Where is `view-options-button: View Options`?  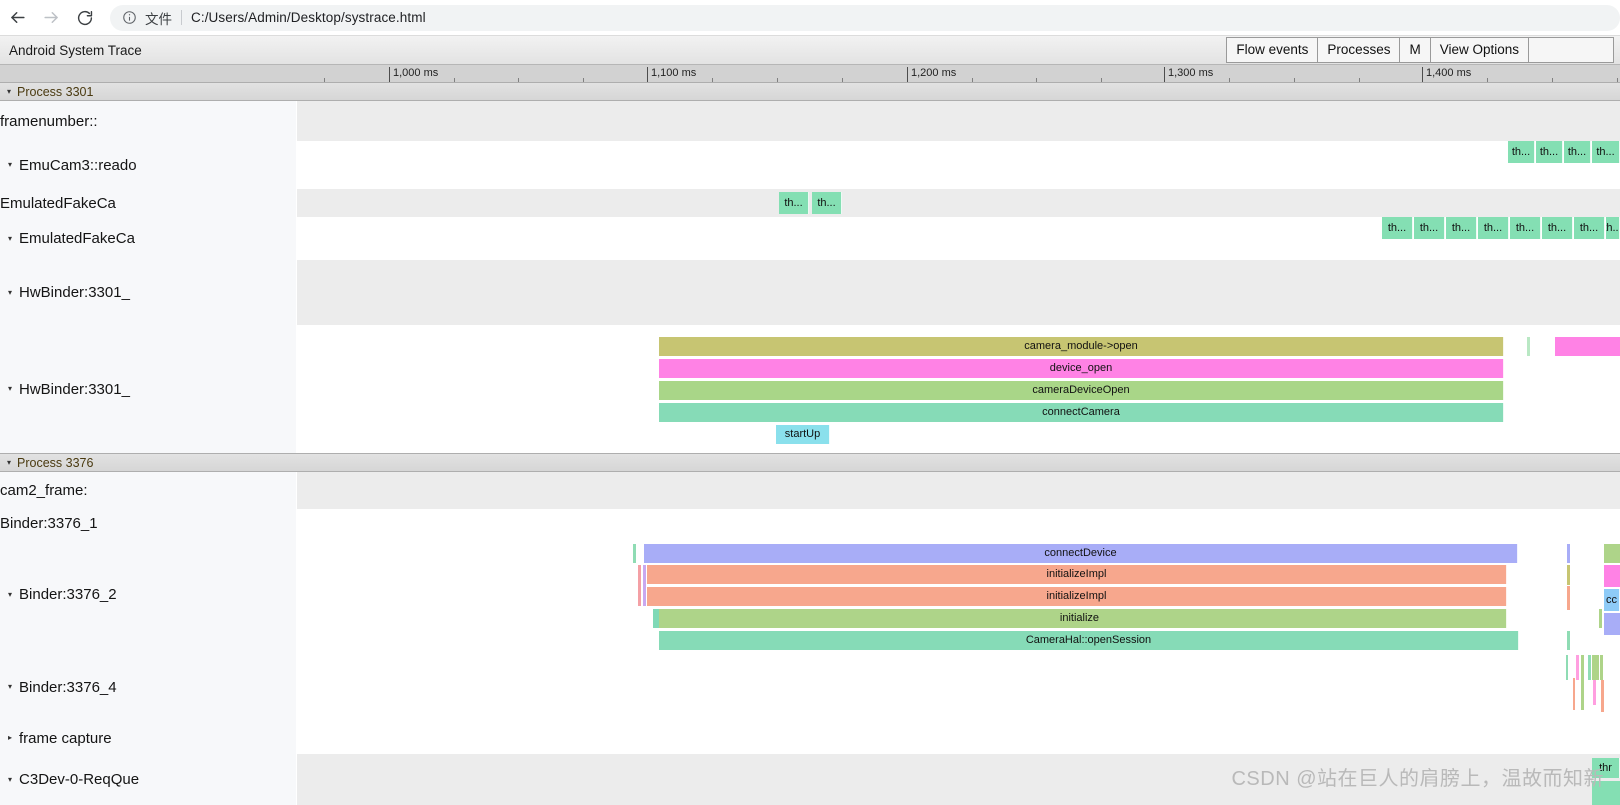
view-options-button: View Options is located at coordinates (1479, 50).